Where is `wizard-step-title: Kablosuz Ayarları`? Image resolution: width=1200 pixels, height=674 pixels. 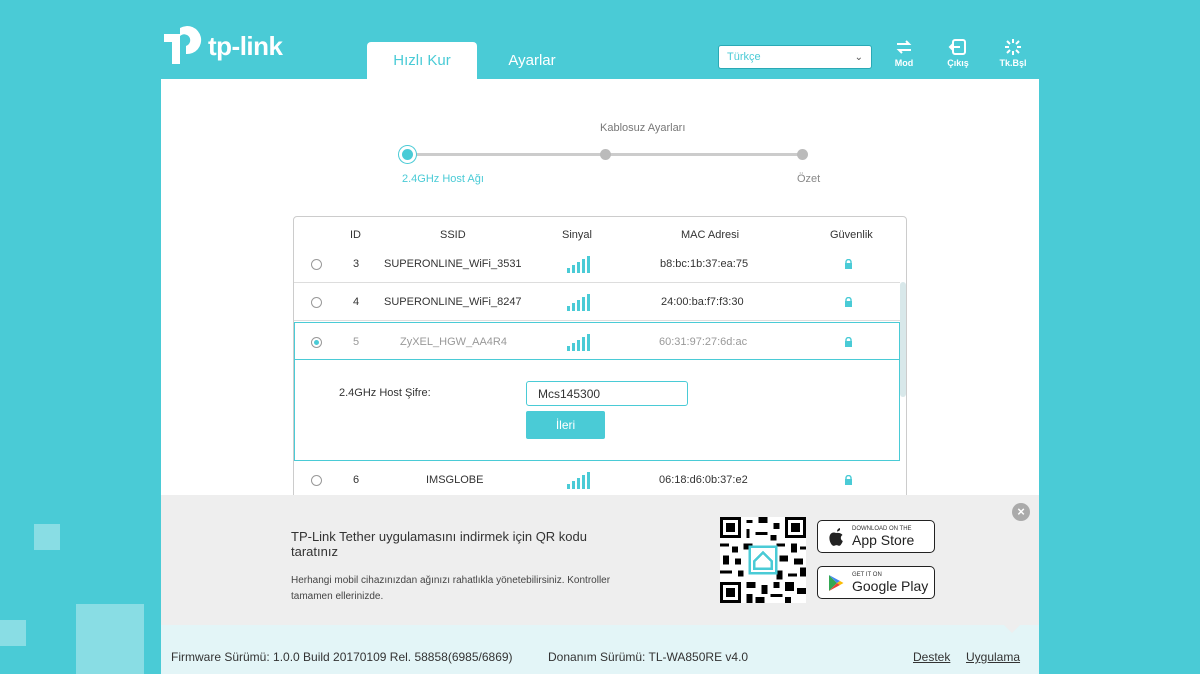 wizard-step-title: Kablosuz Ayarları is located at coordinates (643, 128).